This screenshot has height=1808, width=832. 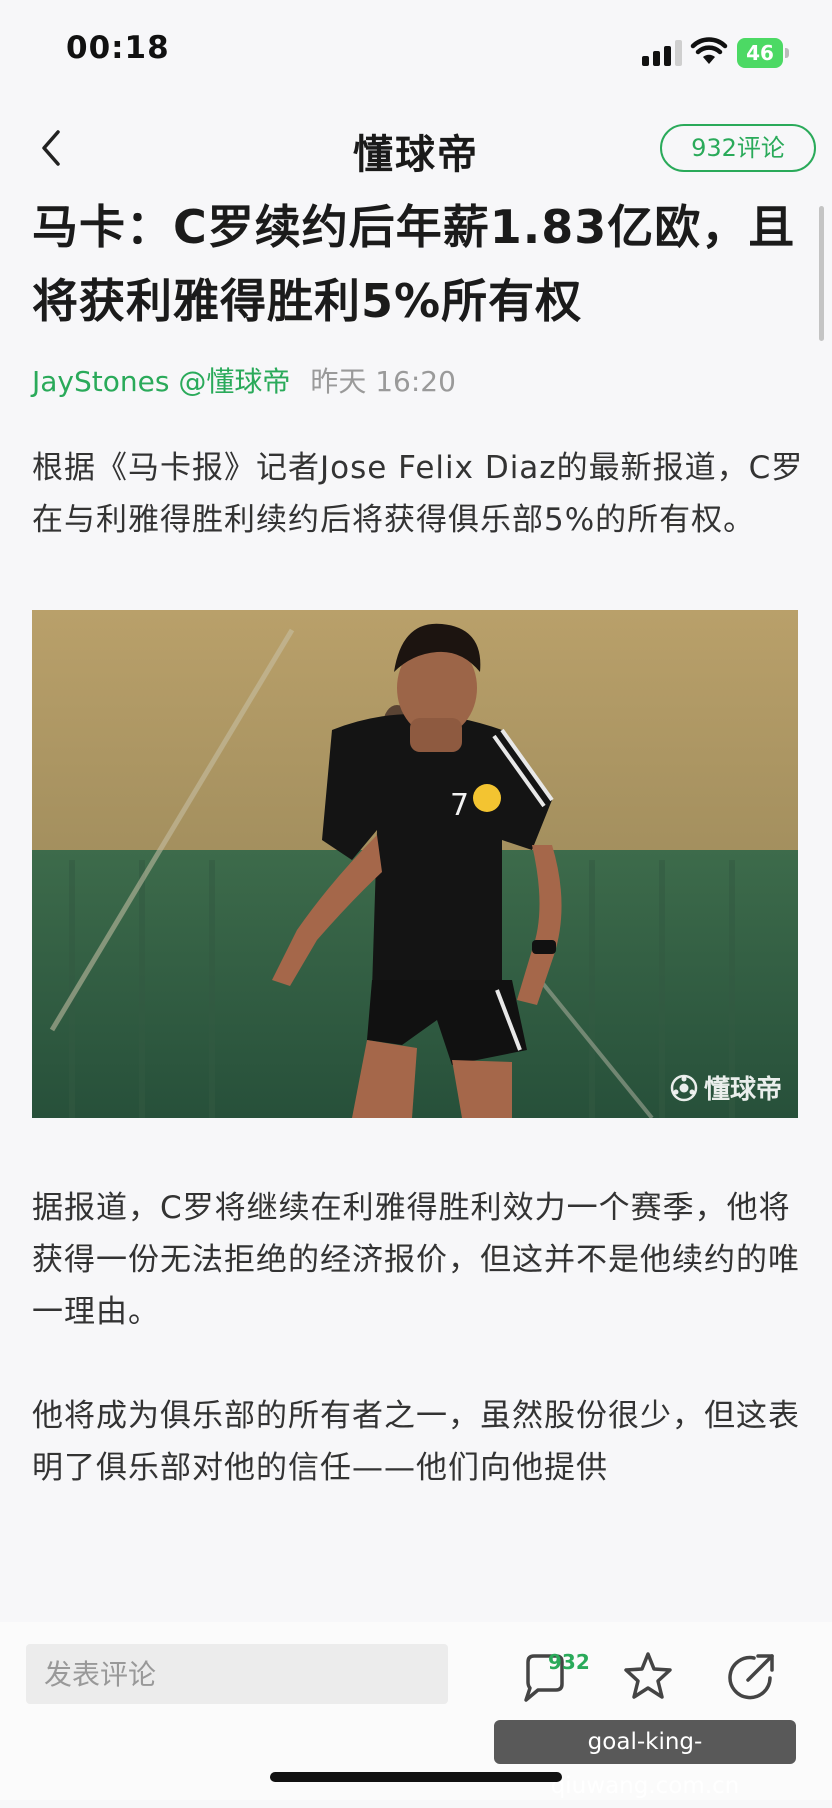 I want to click on byline: JayStones @懂球帝 昨天 16:20, so click(x=418, y=382).